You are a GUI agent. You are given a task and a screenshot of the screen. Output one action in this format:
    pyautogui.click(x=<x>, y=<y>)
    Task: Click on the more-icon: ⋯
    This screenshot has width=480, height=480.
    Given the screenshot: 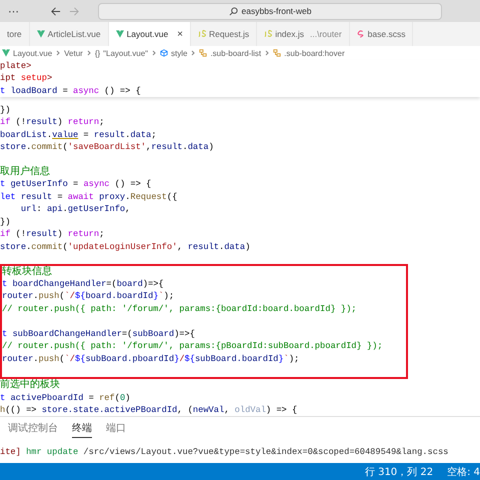 What is the action you would take?
    pyautogui.click(x=22, y=11)
    